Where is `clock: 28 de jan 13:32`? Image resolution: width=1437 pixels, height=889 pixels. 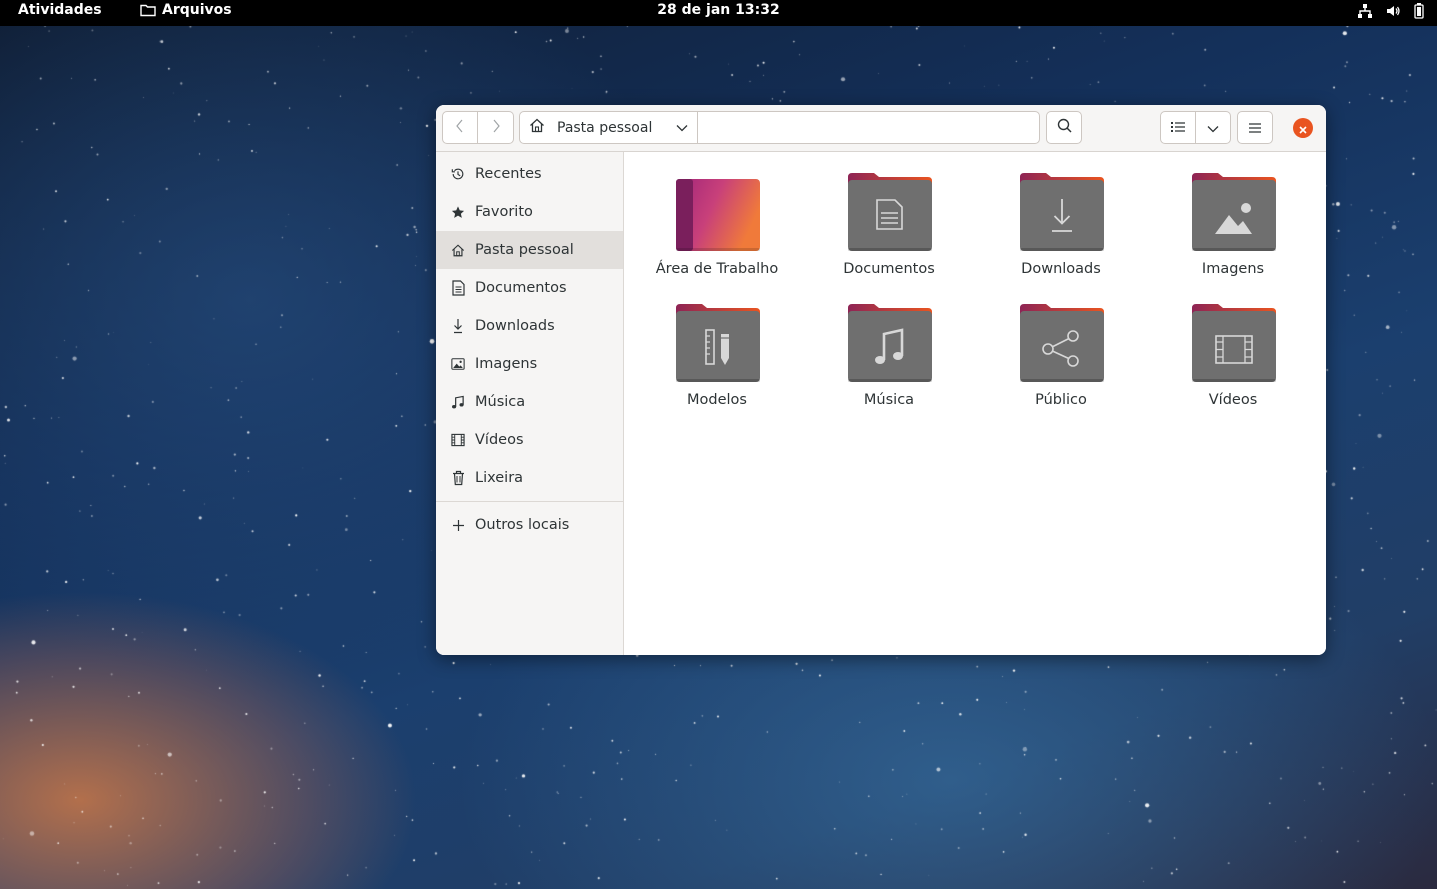 clock: 28 de jan 13:32 is located at coordinates (718, 10).